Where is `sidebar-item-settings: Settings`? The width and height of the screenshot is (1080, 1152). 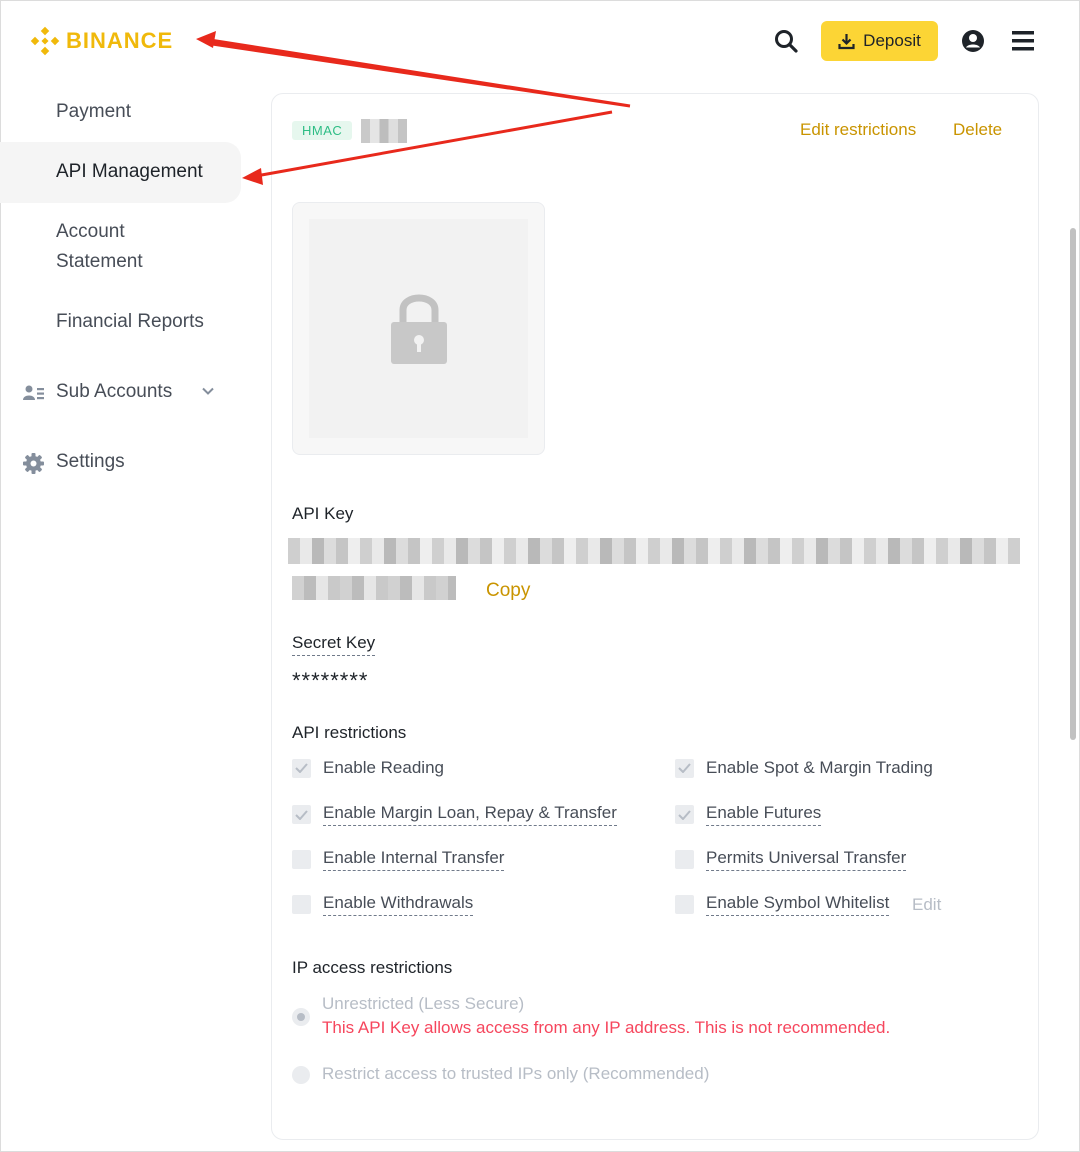 sidebar-item-settings: Settings is located at coordinates (90, 462).